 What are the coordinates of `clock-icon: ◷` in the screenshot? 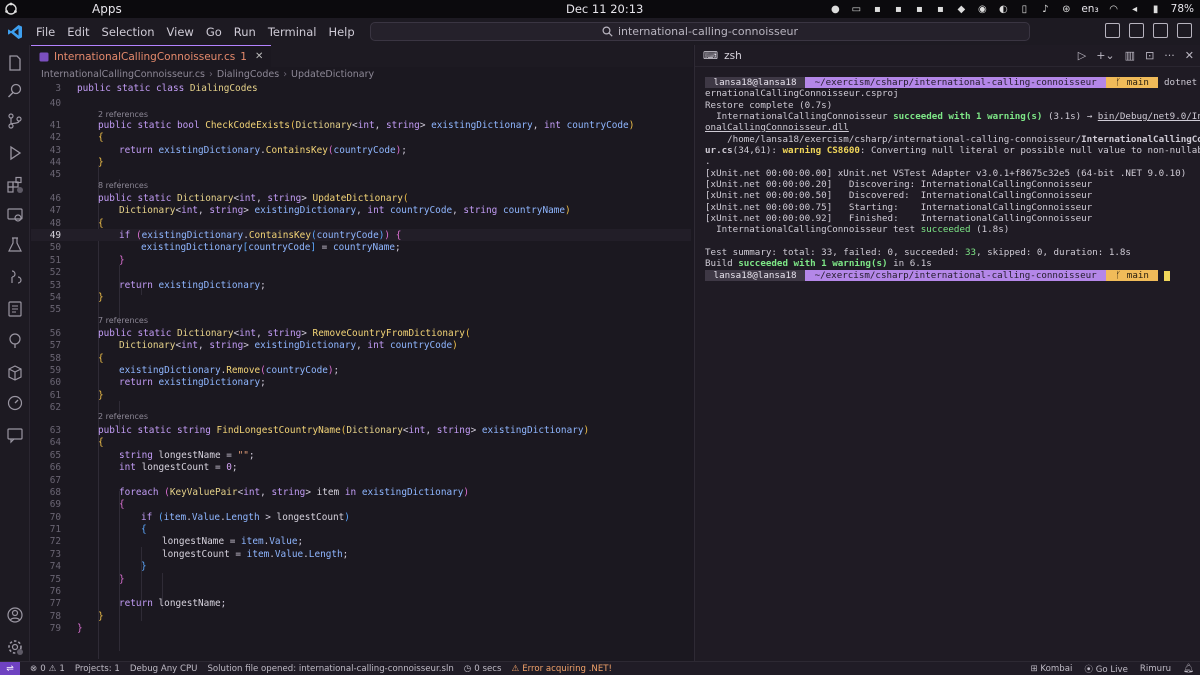 It's located at (467, 668).